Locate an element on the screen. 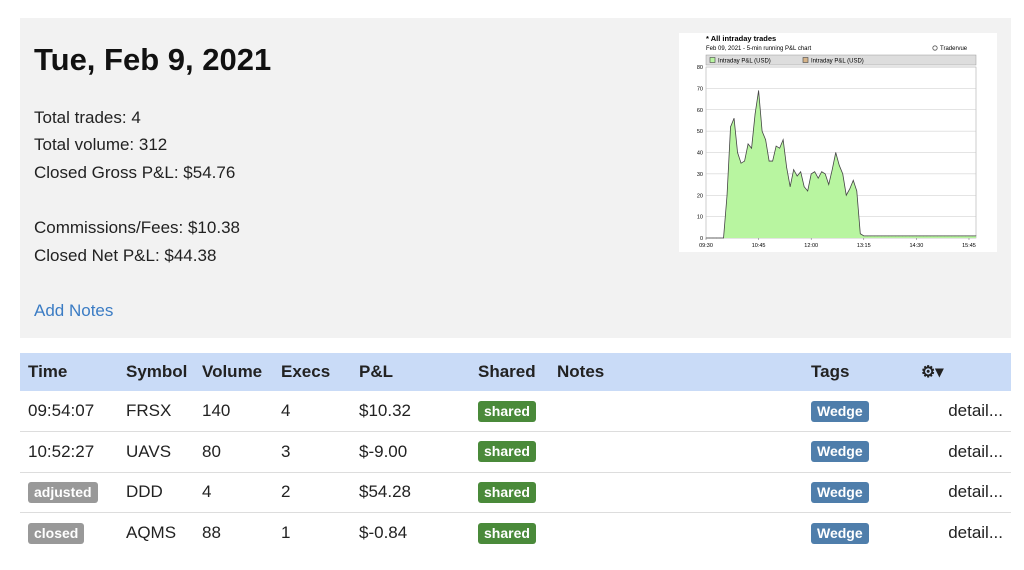  symbol-link: DDD is located at coordinates (156, 492).